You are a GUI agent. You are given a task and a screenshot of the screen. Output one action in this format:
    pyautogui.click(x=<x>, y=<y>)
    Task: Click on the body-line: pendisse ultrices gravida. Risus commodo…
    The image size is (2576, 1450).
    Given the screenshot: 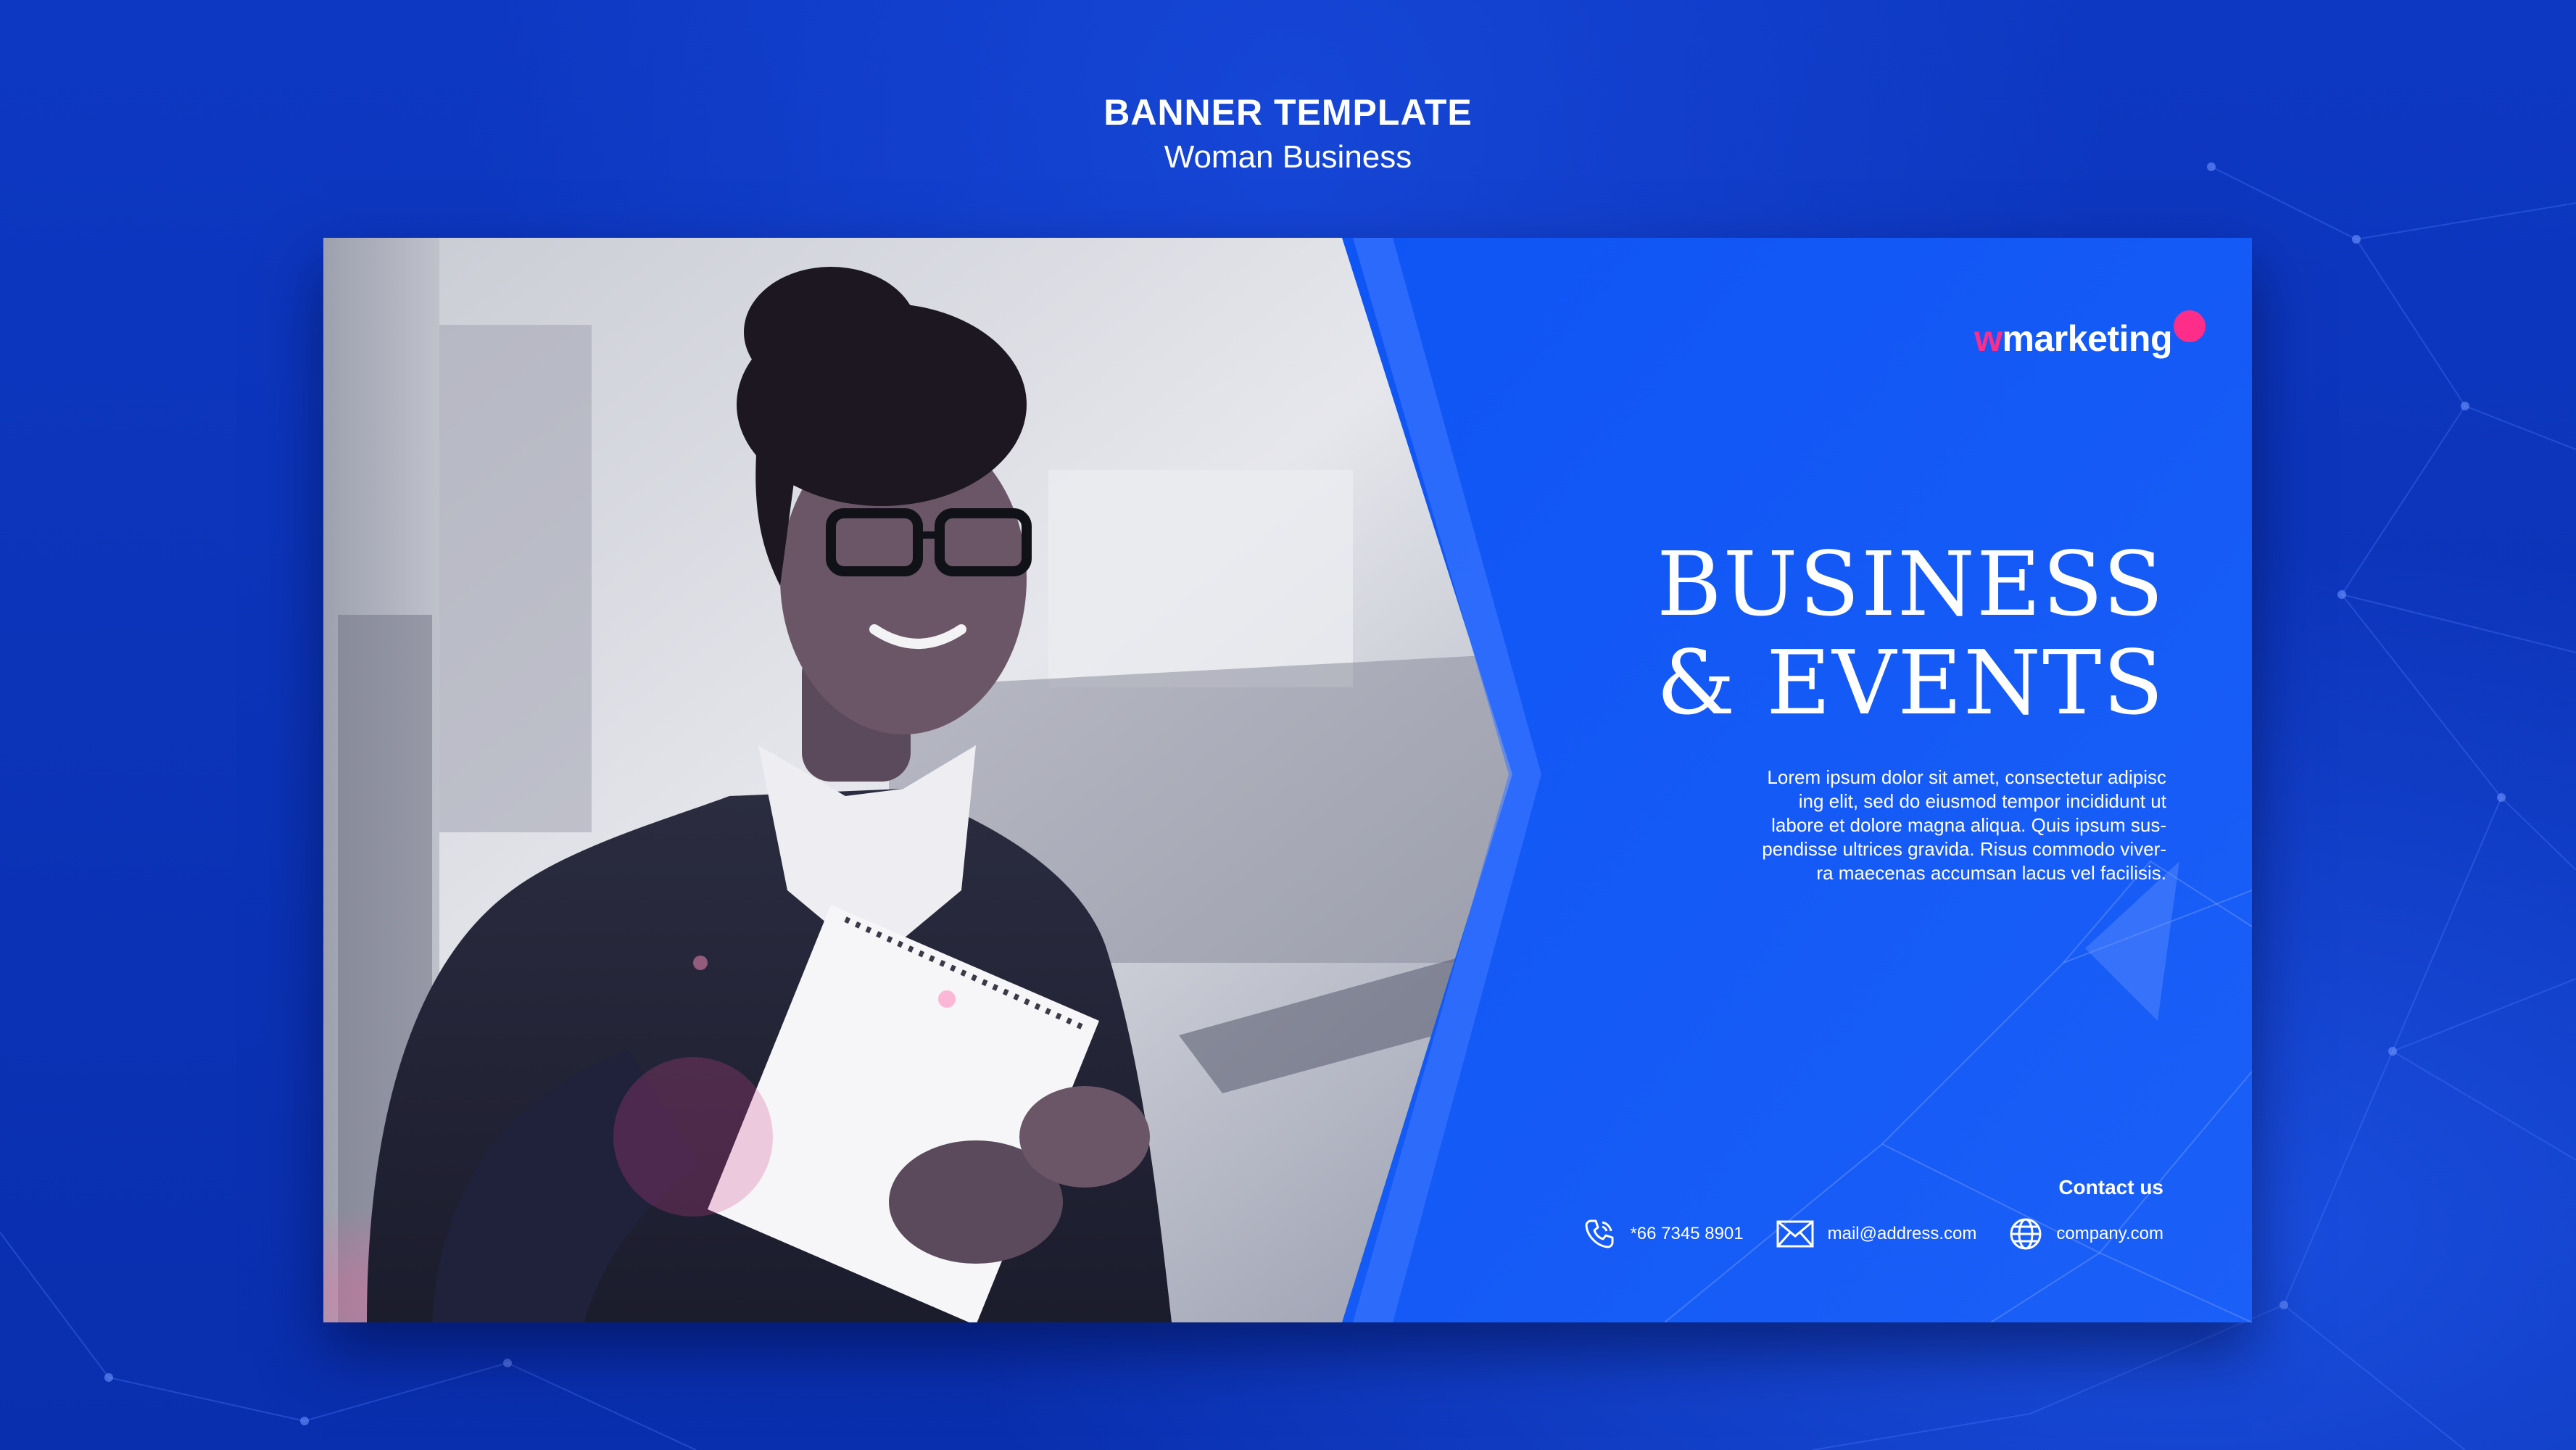 What is the action you would take?
    pyautogui.click(x=1964, y=849)
    